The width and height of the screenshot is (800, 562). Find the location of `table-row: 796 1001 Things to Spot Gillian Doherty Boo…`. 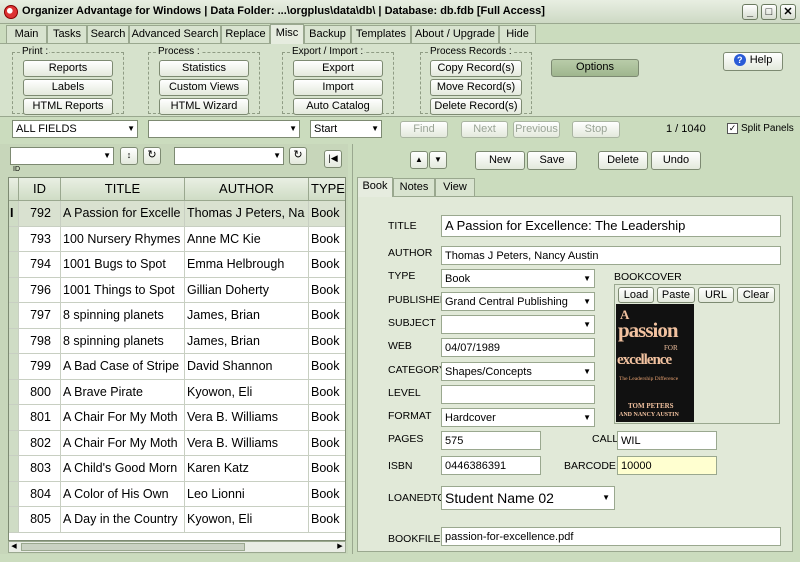

table-row: 796 1001 Things to Spot Gillian Doherty Boo… is located at coordinates (177, 290).